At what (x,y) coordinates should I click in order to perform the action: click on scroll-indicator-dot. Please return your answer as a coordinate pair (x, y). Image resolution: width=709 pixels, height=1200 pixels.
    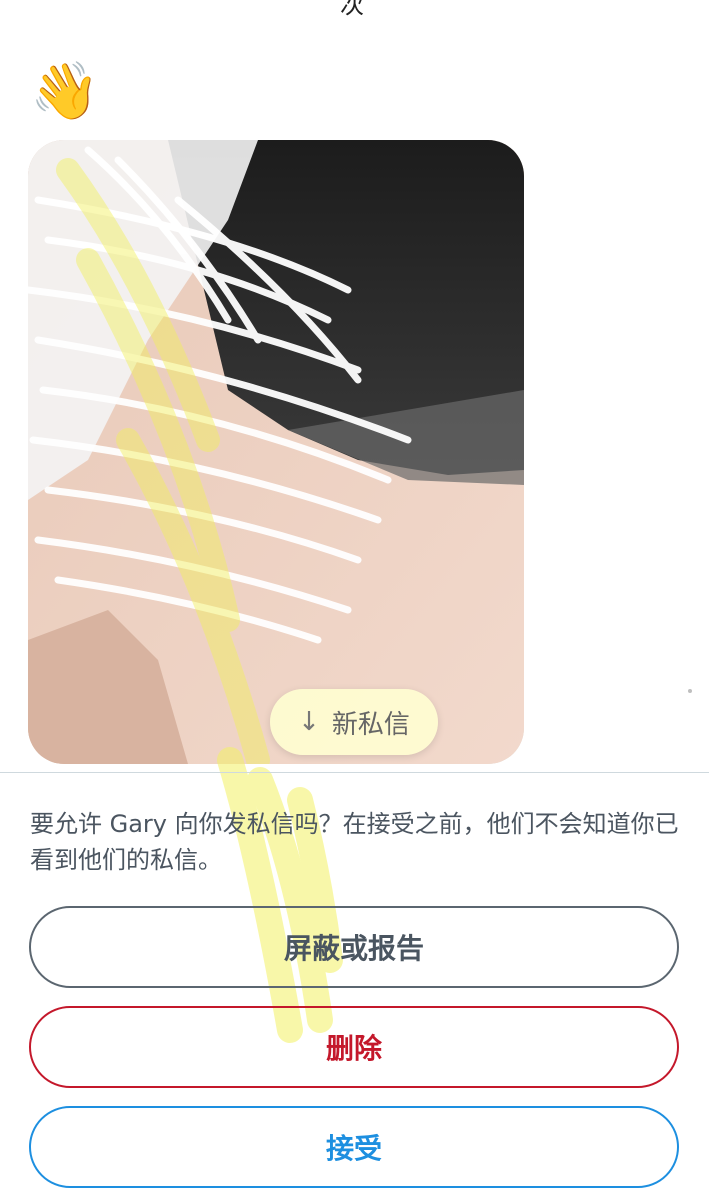
    Looking at the image, I should click on (690, 691).